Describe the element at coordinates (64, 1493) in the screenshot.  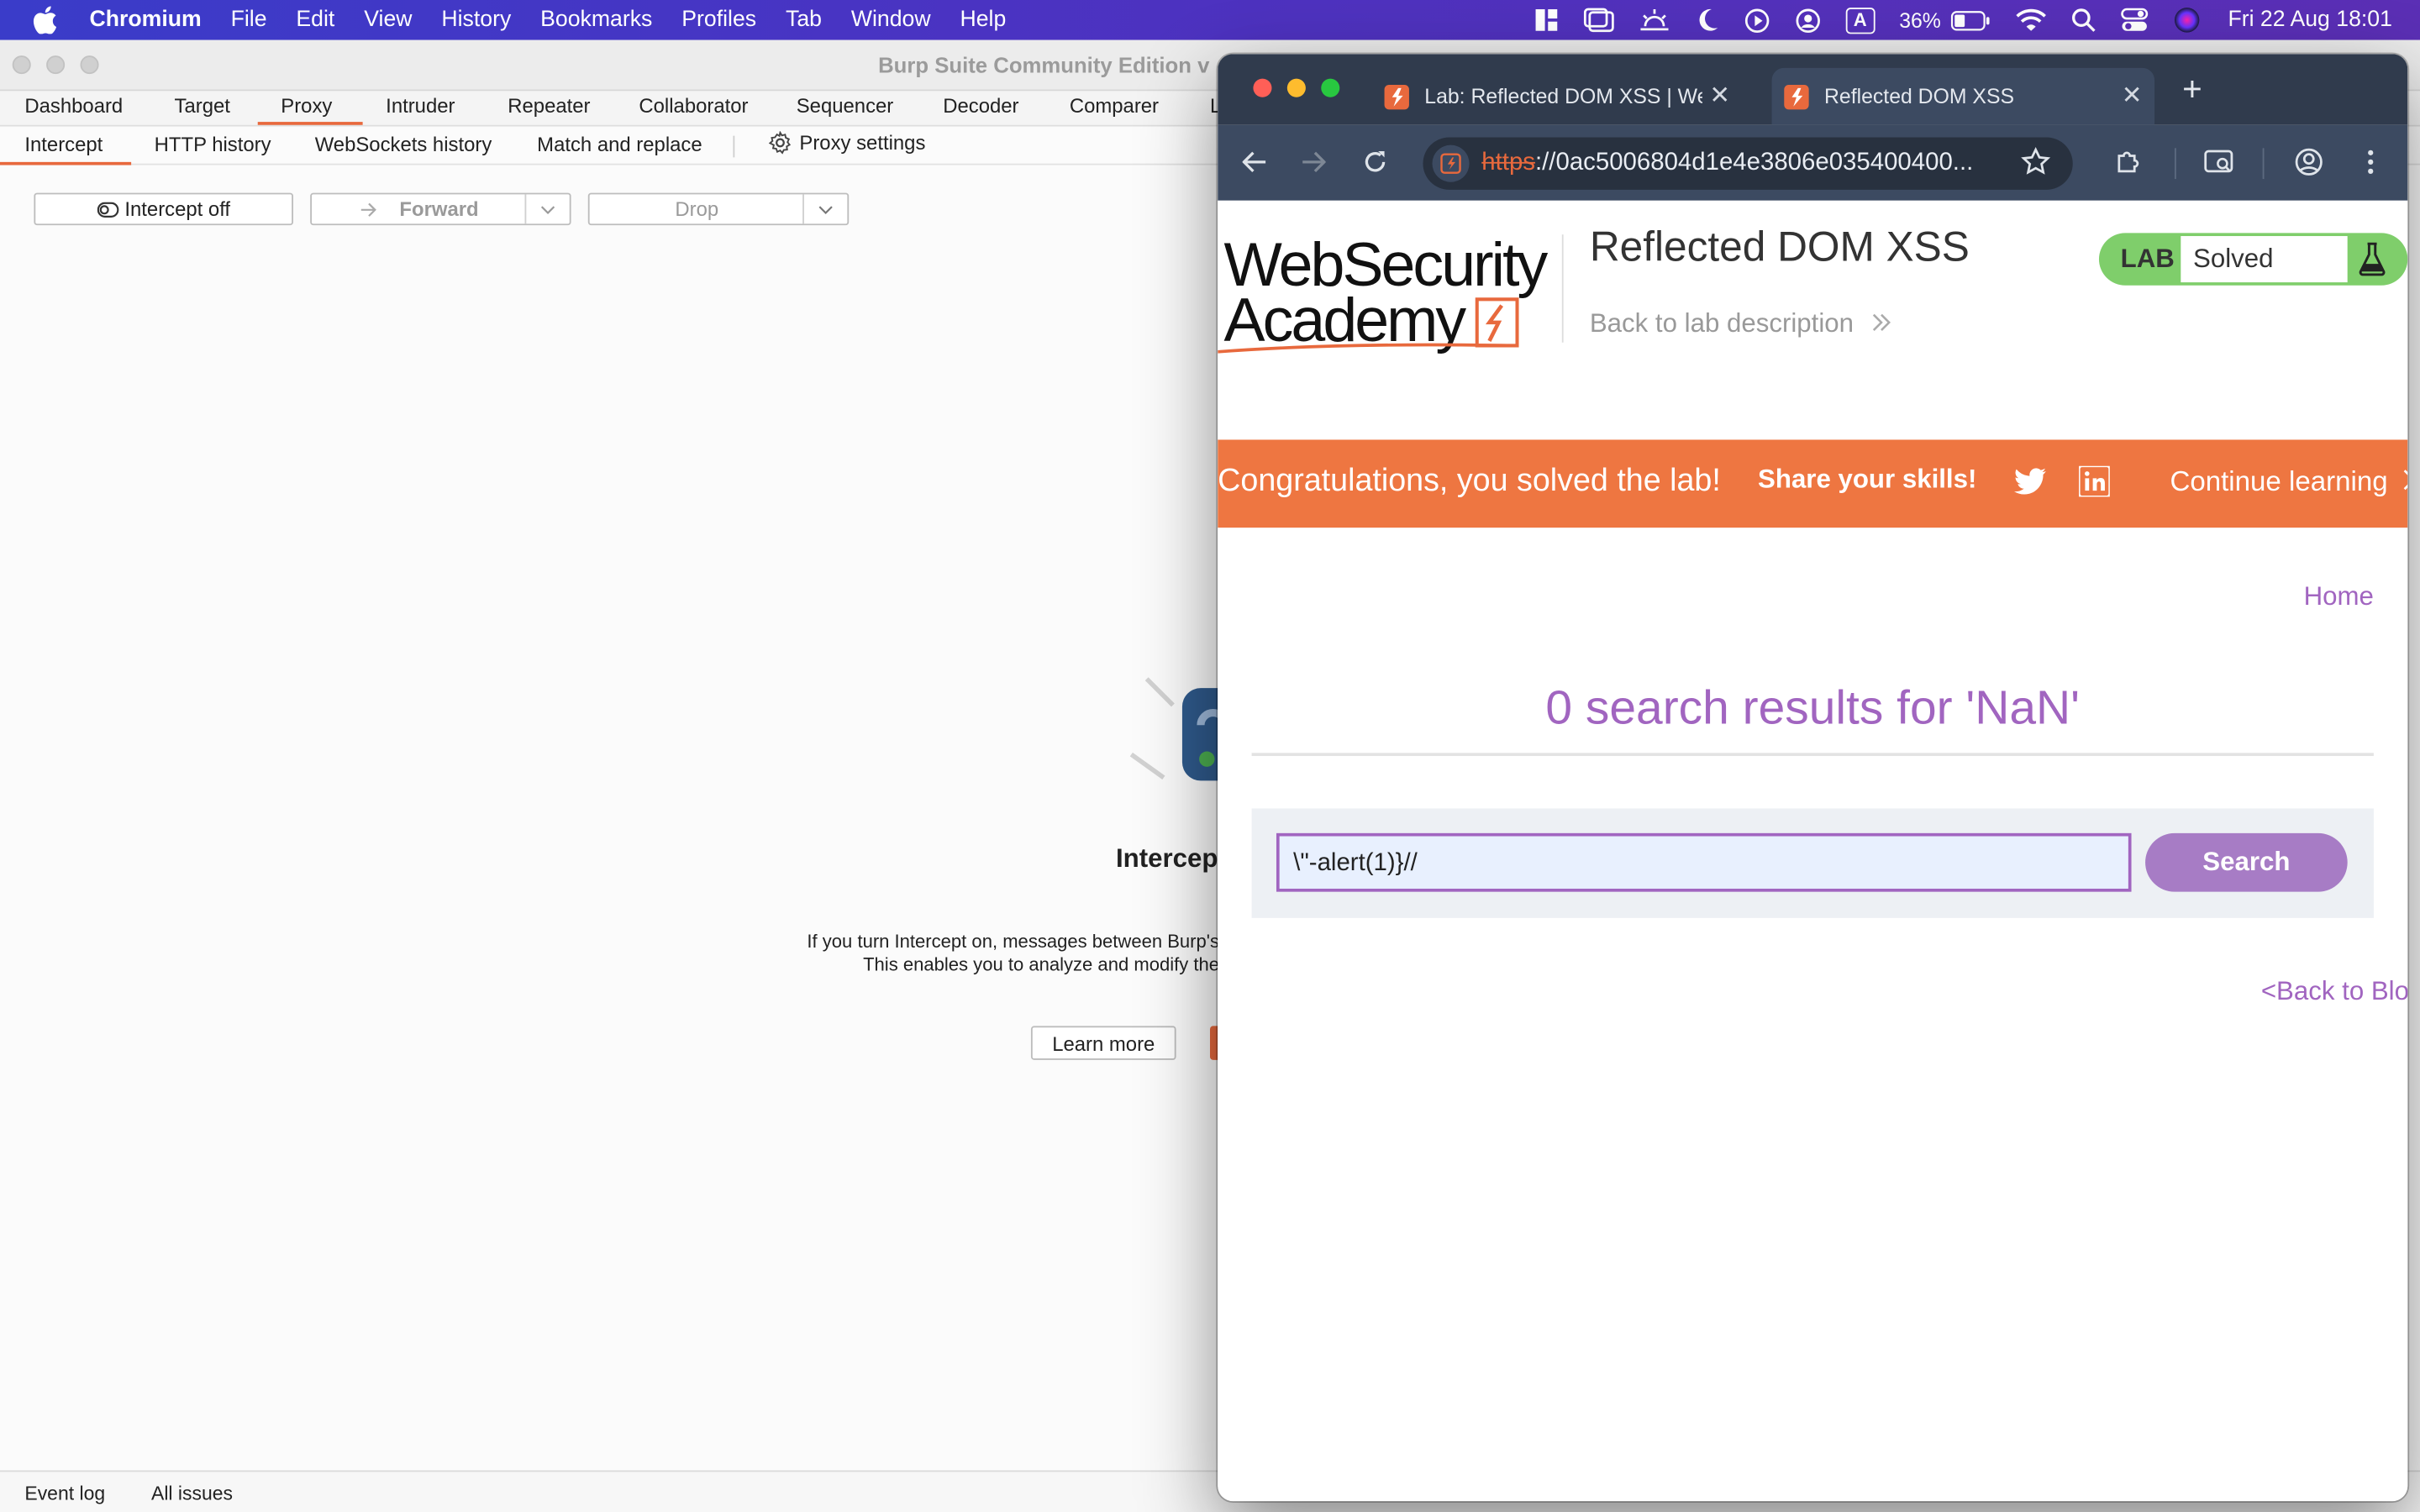
I see `event-log-button: Event log` at that location.